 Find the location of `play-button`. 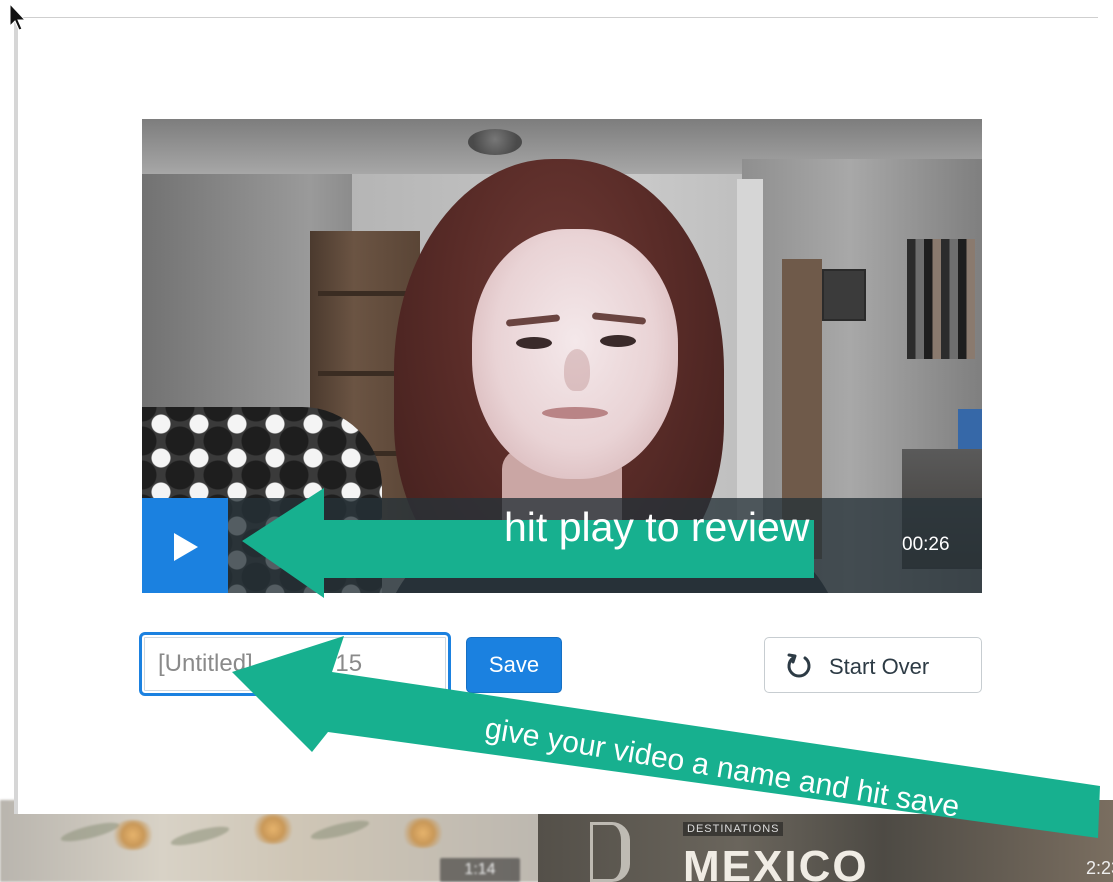

play-button is located at coordinates (185, 545).